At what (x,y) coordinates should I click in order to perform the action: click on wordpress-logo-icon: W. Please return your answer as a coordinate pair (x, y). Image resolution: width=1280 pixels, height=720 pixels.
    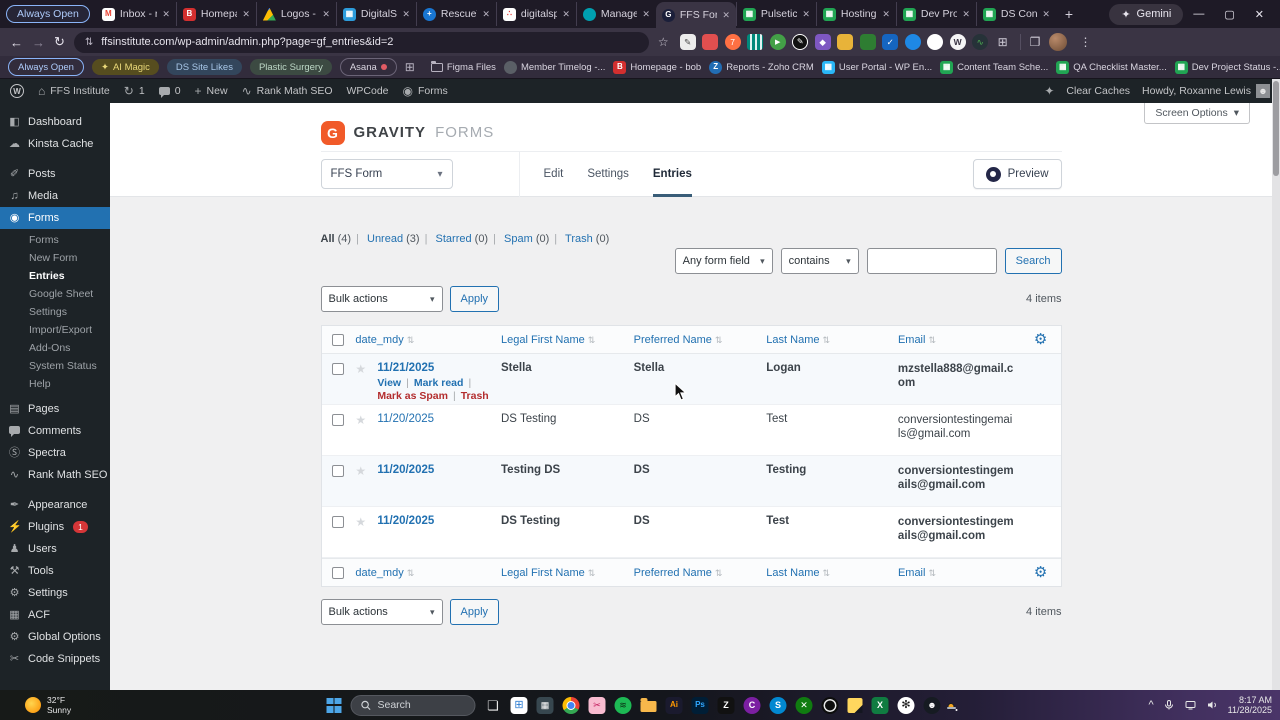
    Looking at the image, I should click on (17, 91).